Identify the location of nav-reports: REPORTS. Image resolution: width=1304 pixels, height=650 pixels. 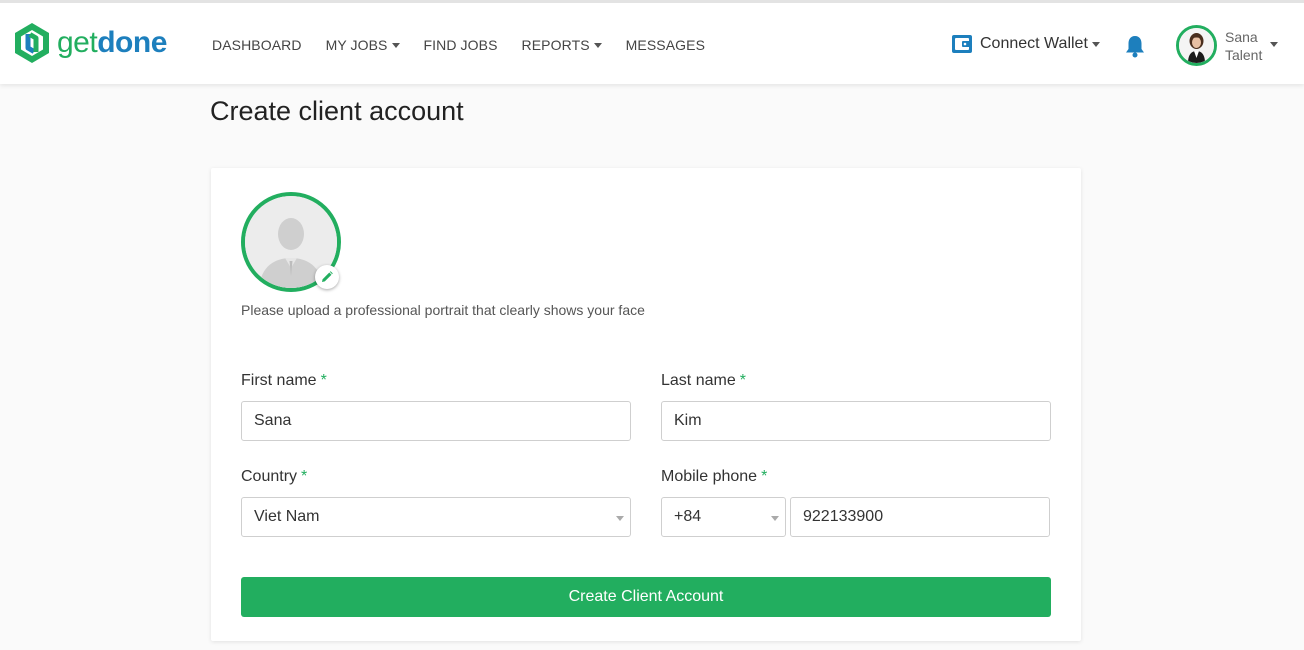
(562, 45).